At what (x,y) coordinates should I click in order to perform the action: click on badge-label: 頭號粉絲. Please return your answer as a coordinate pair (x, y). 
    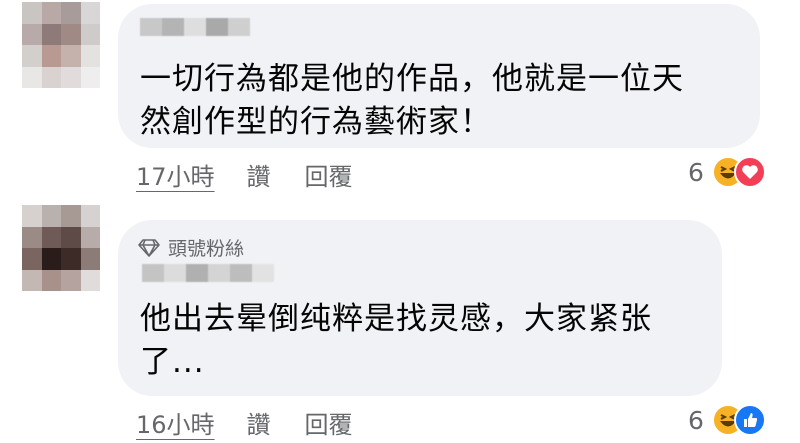
    Looking at the image, I should click on (206, 249).